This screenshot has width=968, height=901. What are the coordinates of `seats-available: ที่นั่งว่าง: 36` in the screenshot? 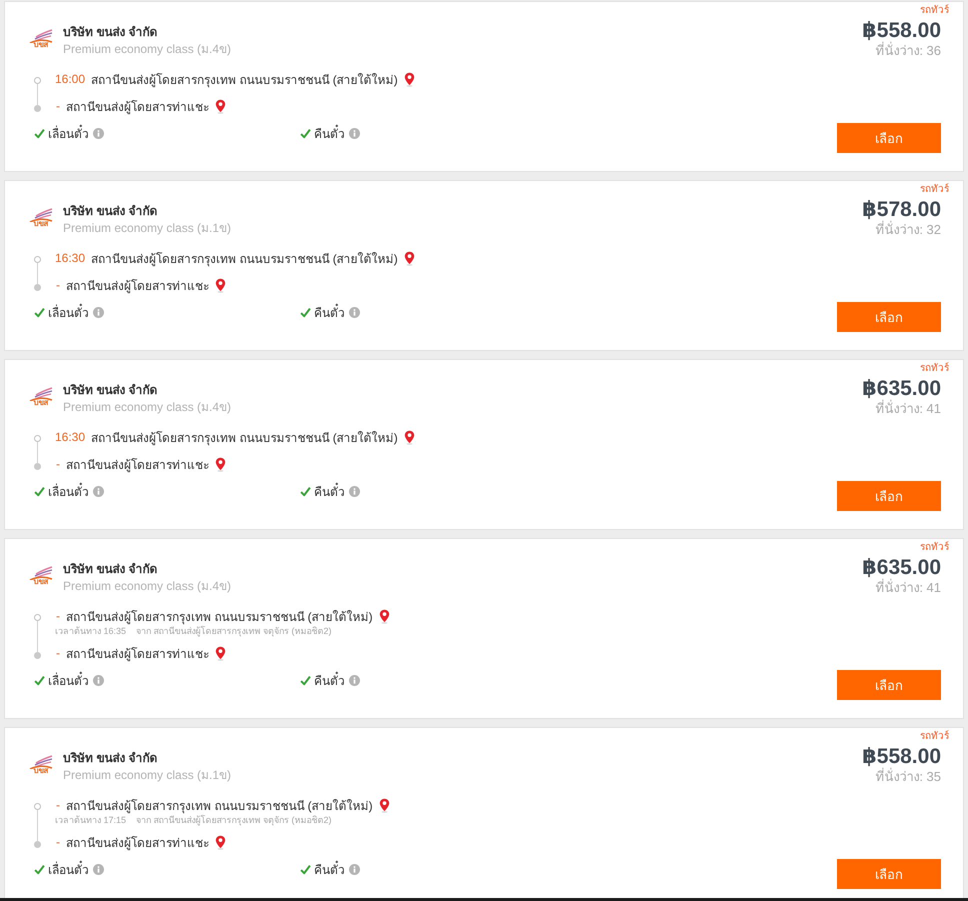 It's located at (908, 51).